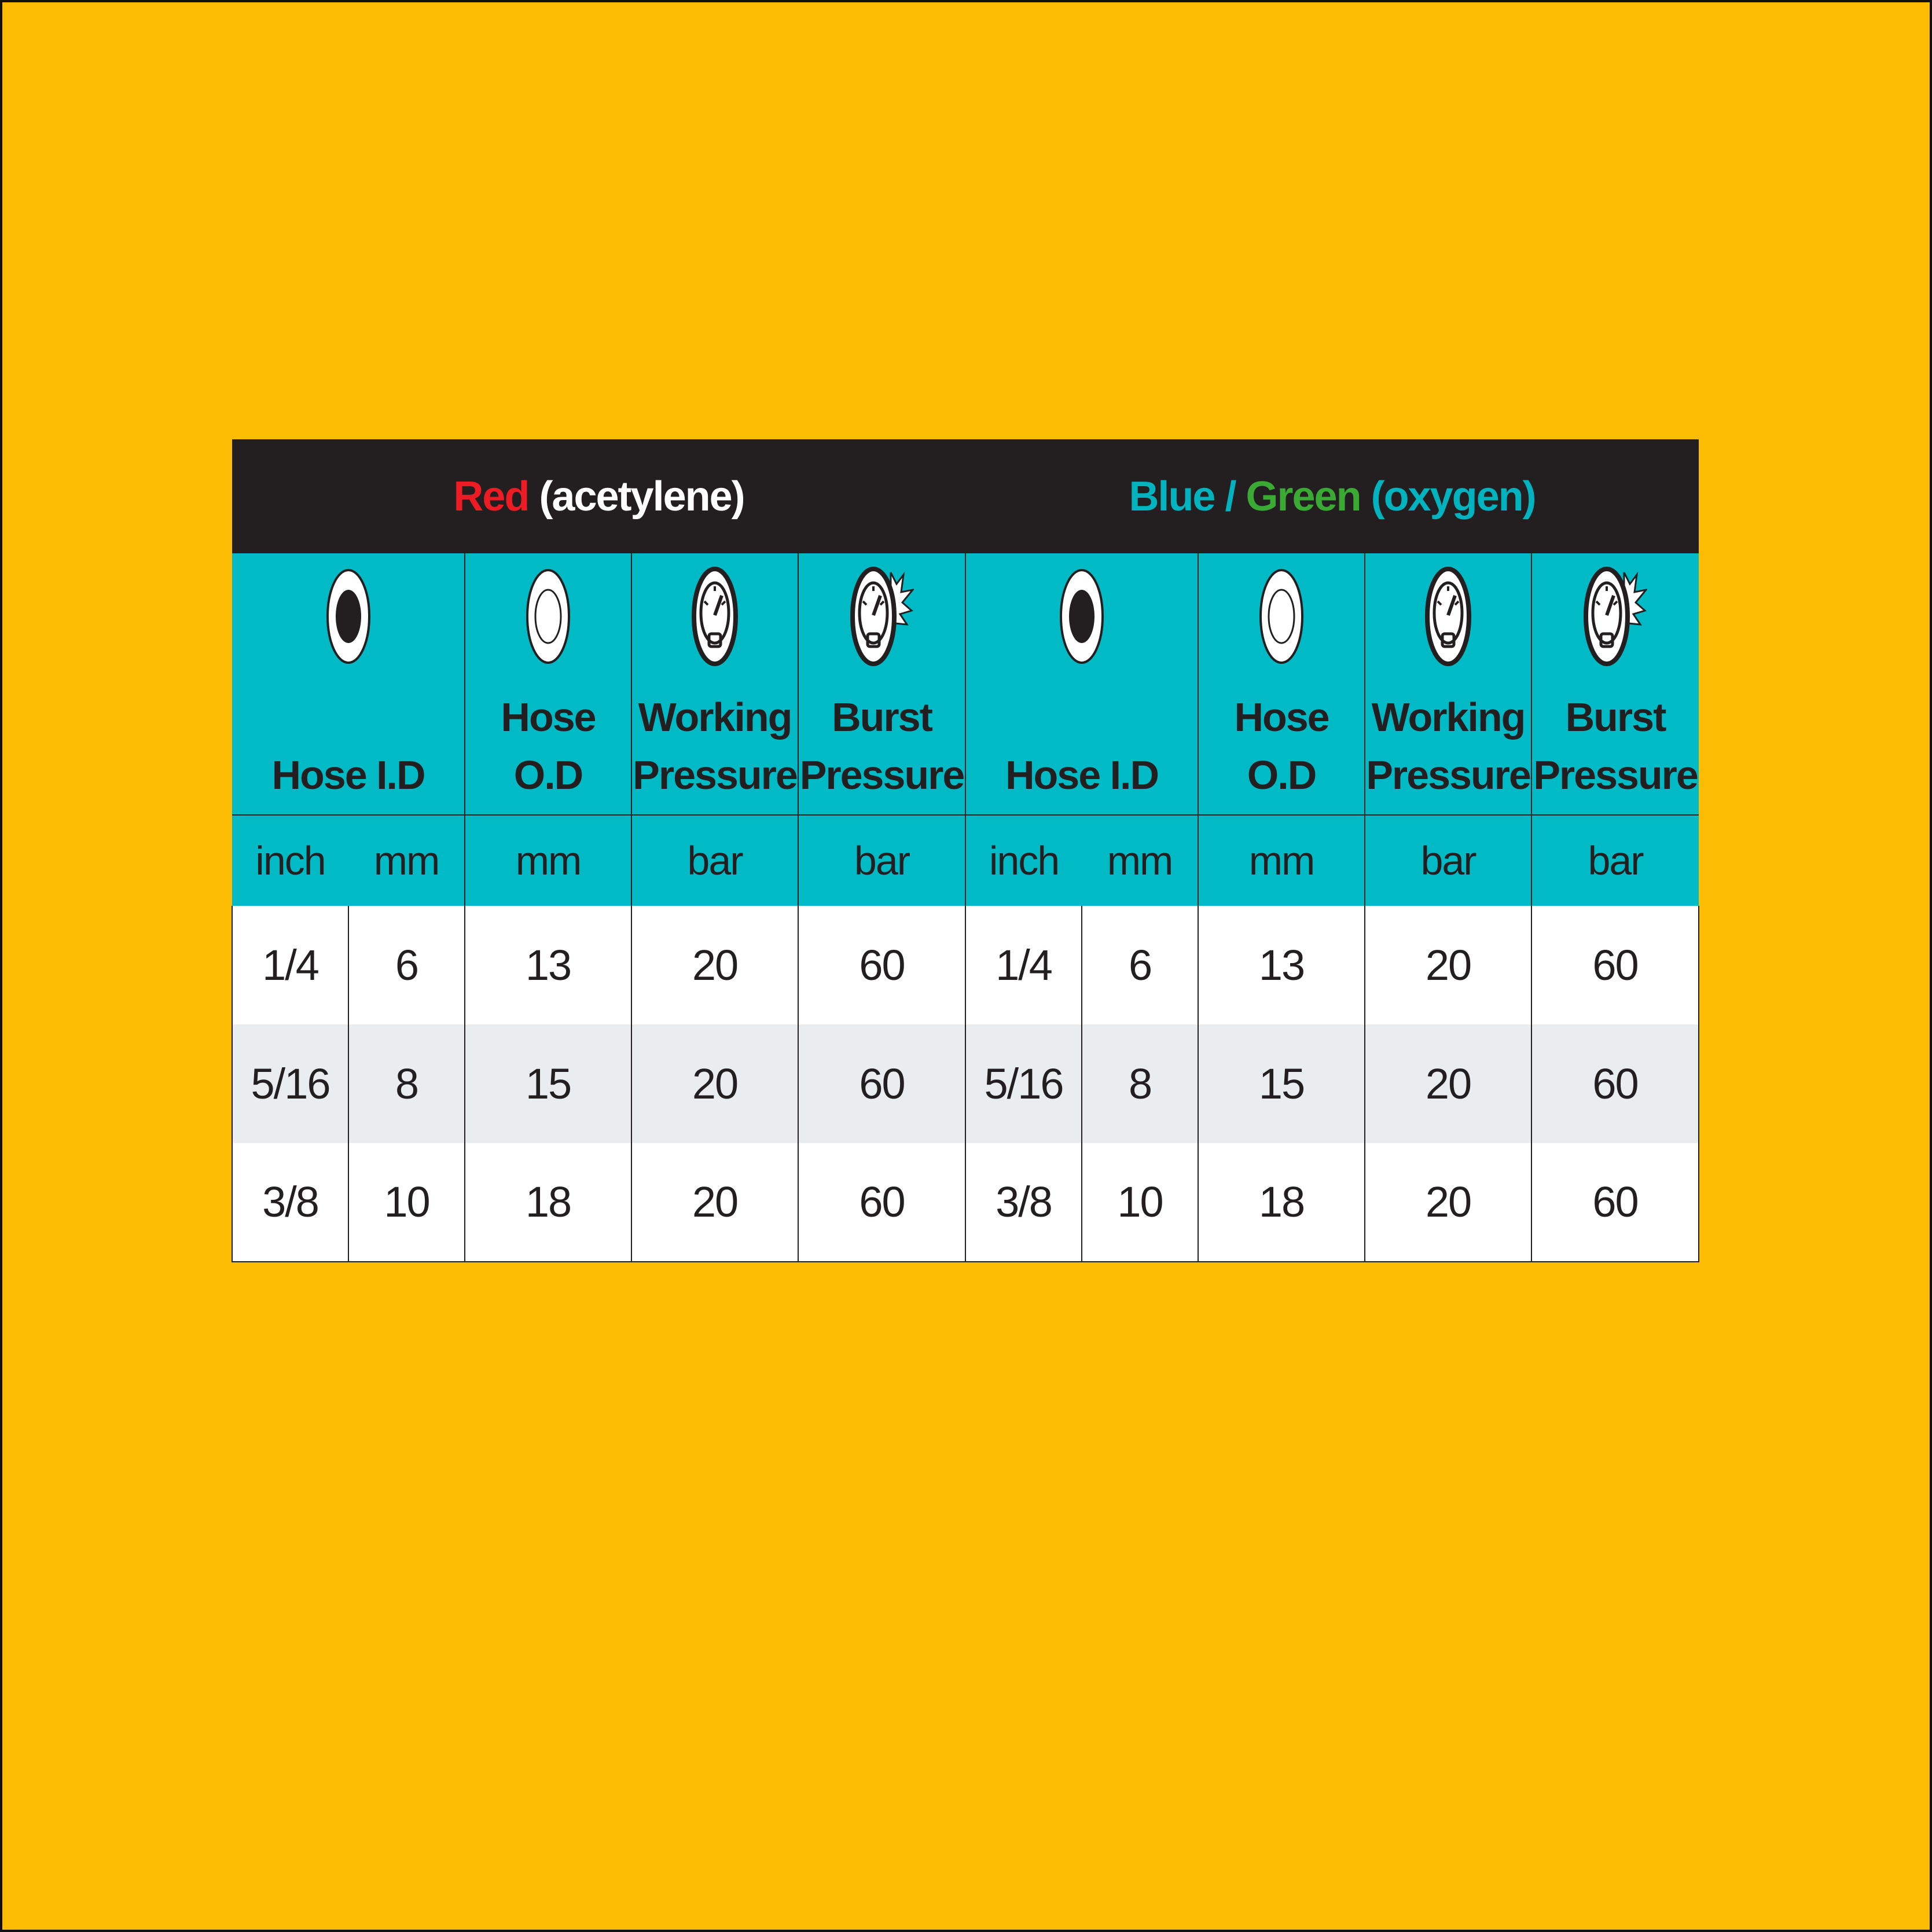 This screenshot has width=1932, height=1932. What do you see at coordinates (1448, 749) in the screenshot?
I see `working-pressure-label-2: Working Pressure` at bounding box center [1448, 749].